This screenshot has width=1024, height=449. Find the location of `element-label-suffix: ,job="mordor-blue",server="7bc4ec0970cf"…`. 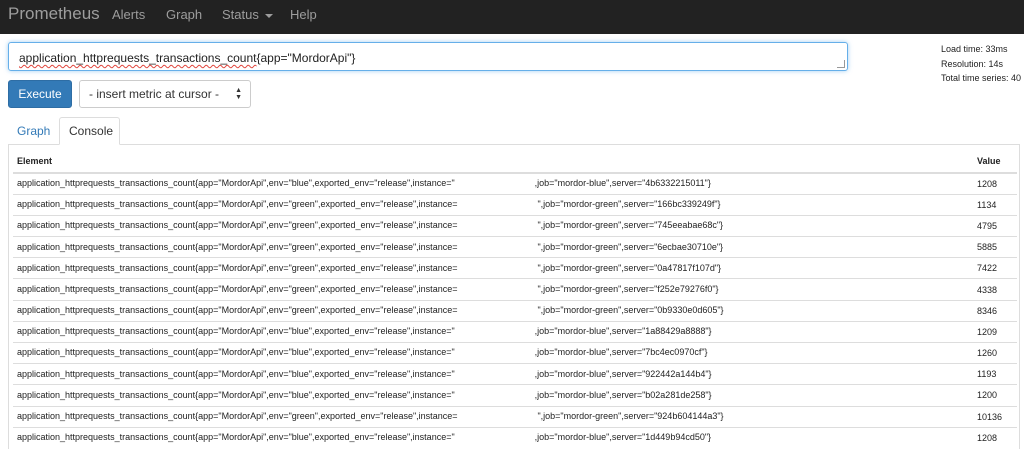

element-label-suffix: ,job="mordor-blue",server="7bc4ec0970cf"… is located at coordinates (621, 352).